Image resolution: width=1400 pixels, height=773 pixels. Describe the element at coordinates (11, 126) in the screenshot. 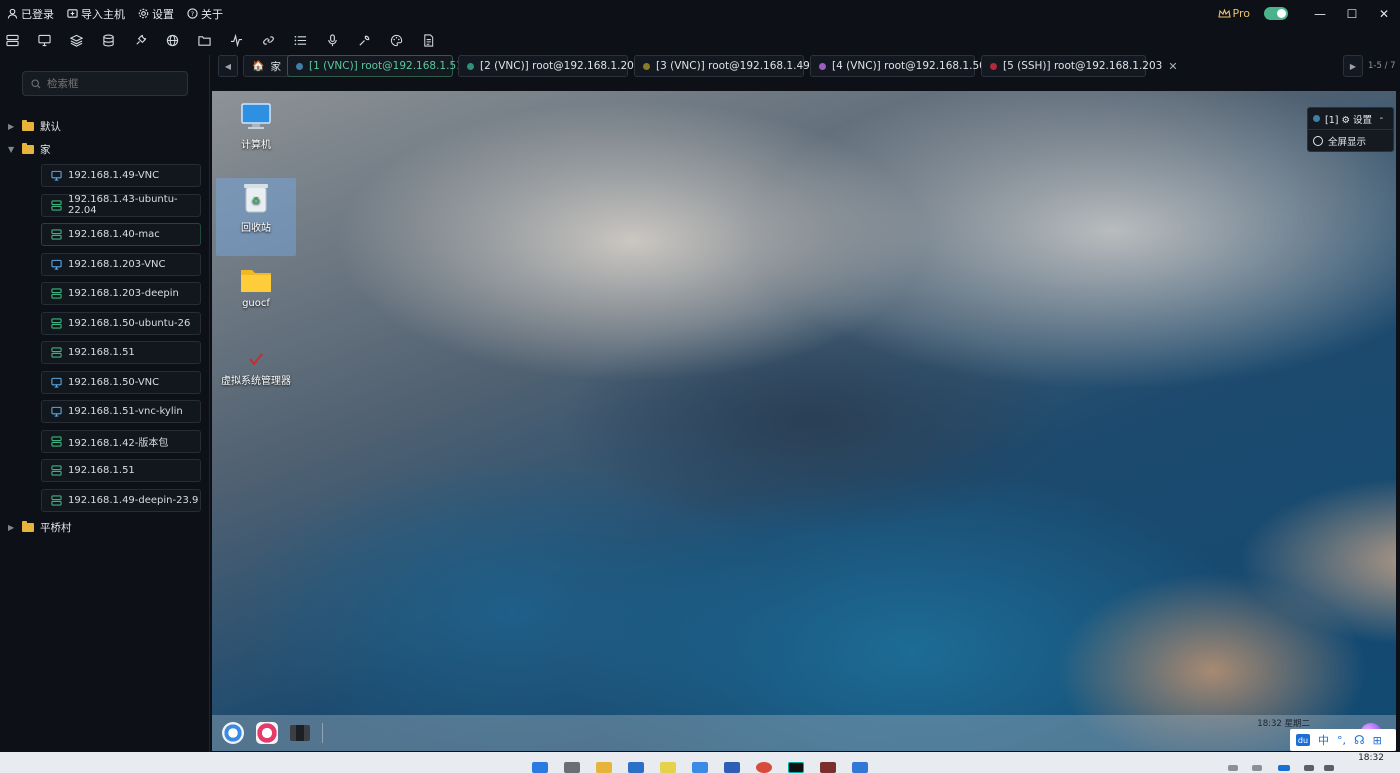

I see `caret-right-icon: ▶` at that location.